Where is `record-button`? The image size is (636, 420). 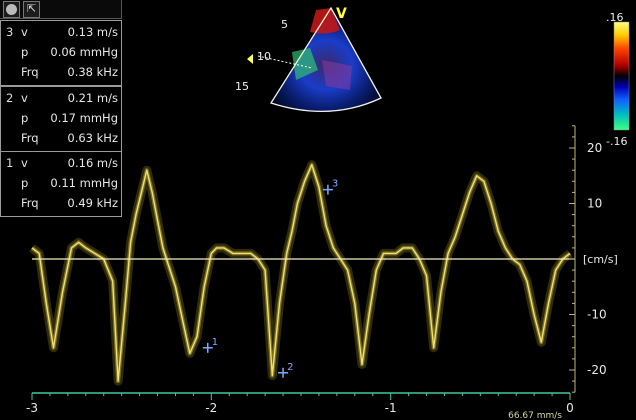 record-button is located at coordinates (11, 9).